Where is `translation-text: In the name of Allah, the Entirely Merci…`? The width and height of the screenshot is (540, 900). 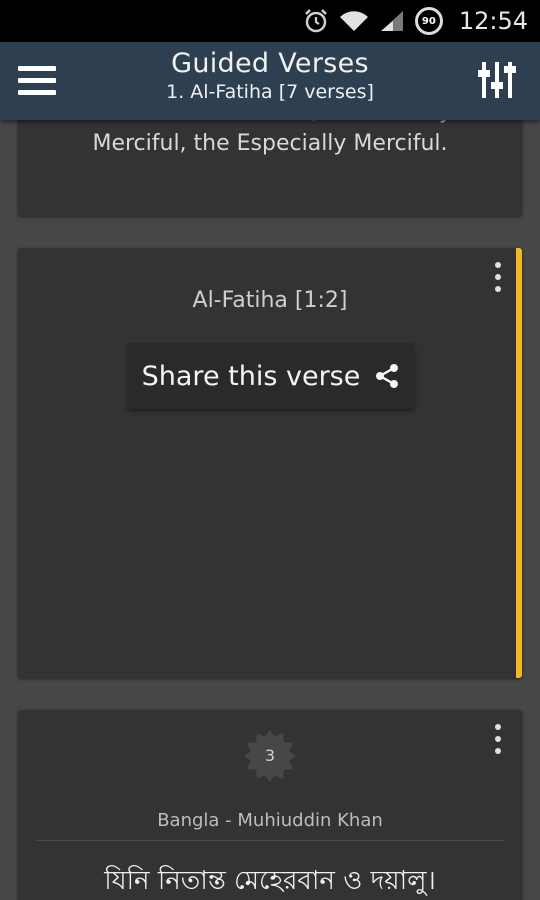
translation-text: In the name of Allah, the Entirely Merci… is located at coordinates (270, 140).